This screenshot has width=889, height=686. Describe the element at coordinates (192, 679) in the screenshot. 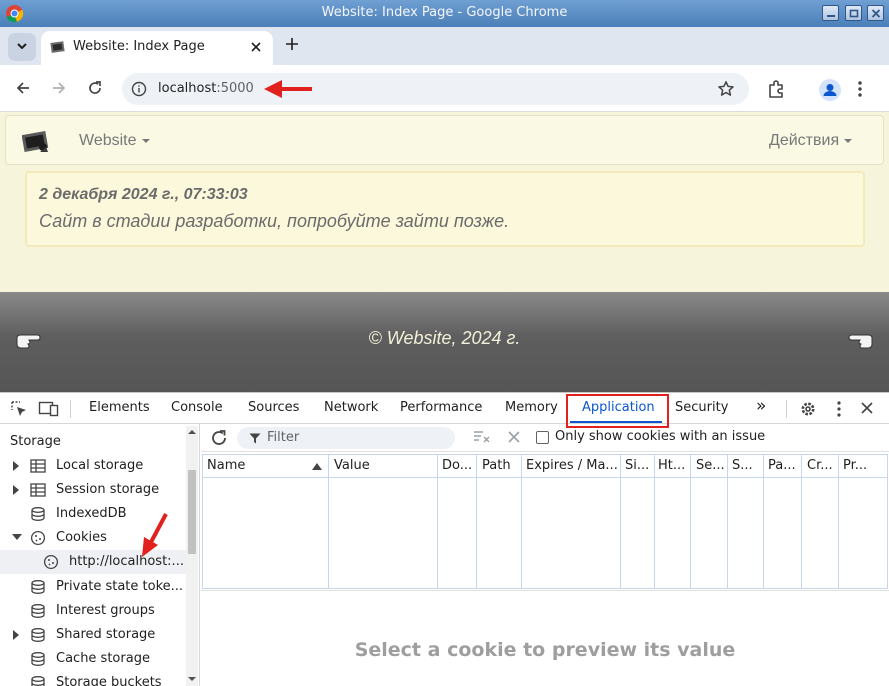

I see `scroll-down-arrow-icon` at that location.